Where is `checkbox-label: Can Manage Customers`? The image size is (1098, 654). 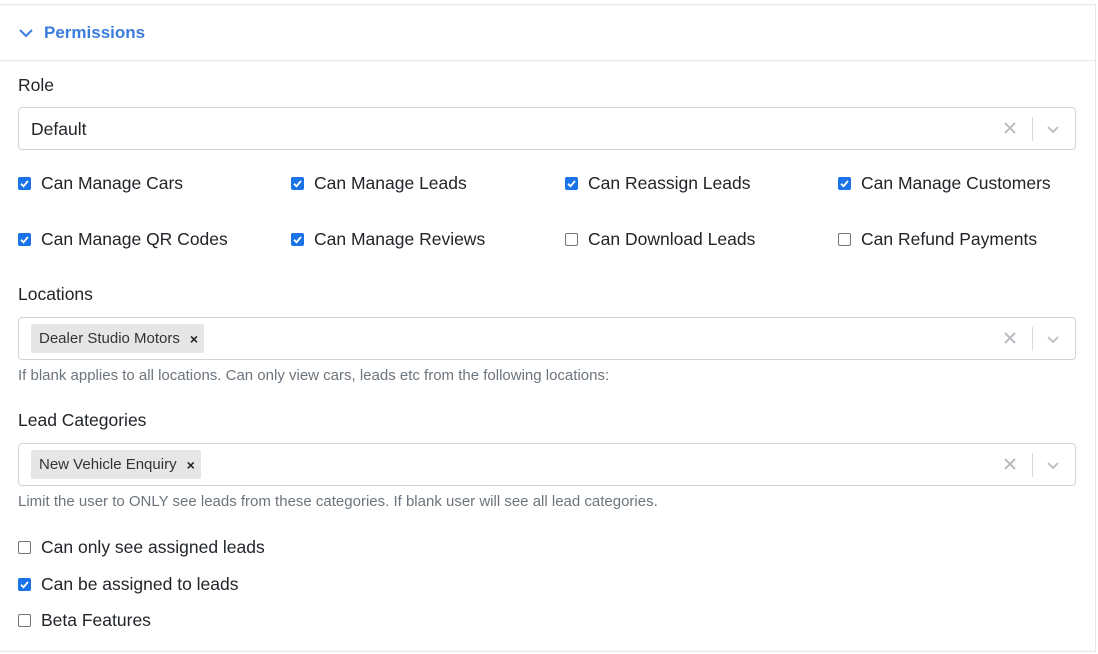 checkbox-label: Can Manage Customers is located at coordinates (956, 183).